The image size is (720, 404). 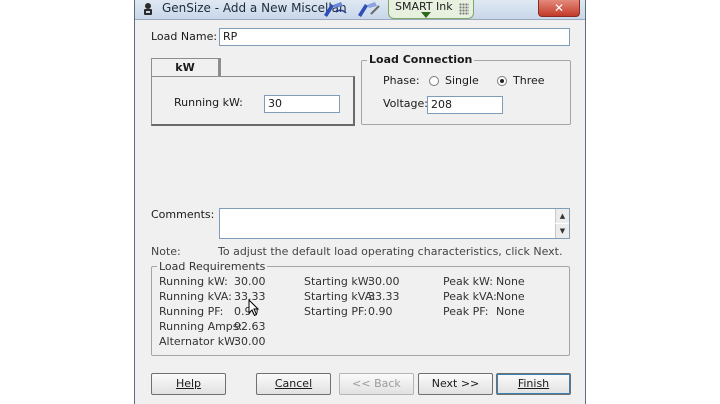 I want to click on app-icon, so click(x=148, y=9).